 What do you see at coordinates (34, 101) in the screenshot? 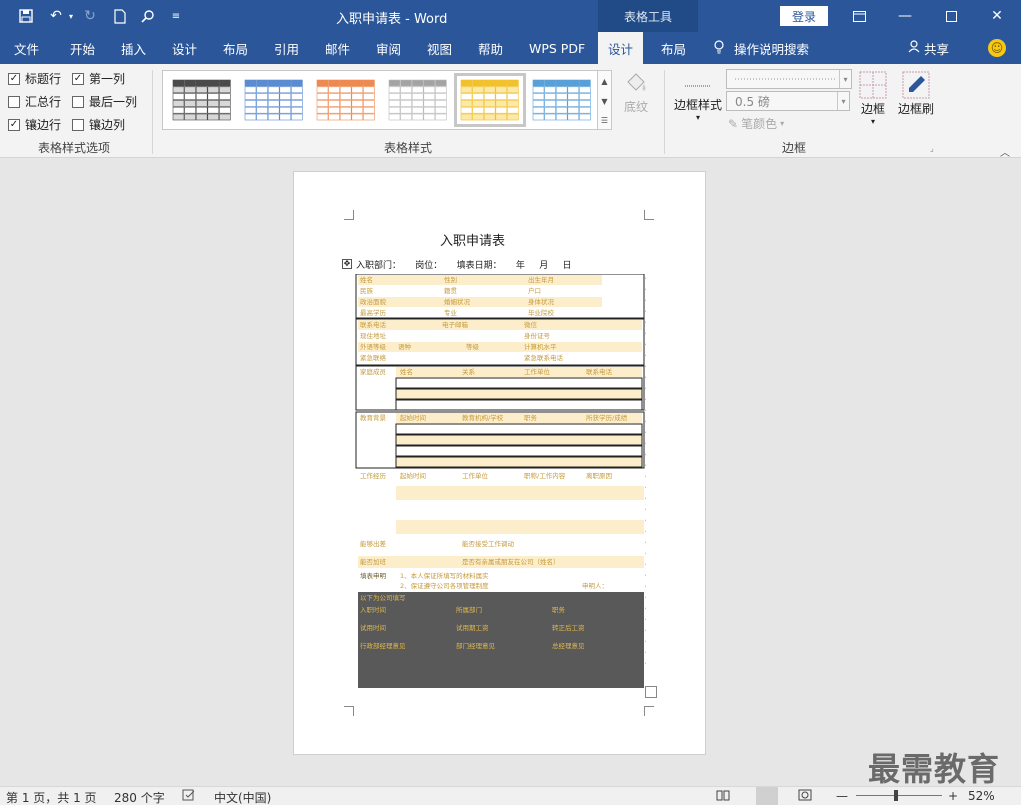
I see `option-total-row: 汇总行` at bounding box center [34, 101].